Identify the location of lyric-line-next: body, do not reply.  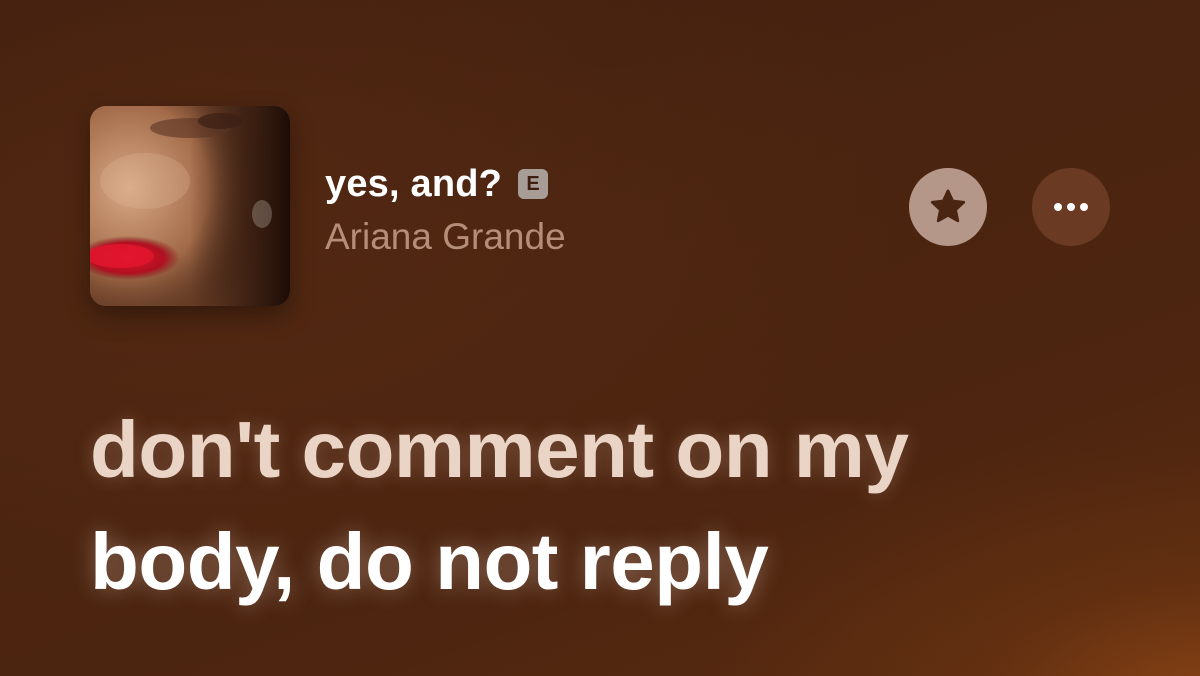
(630, 562).